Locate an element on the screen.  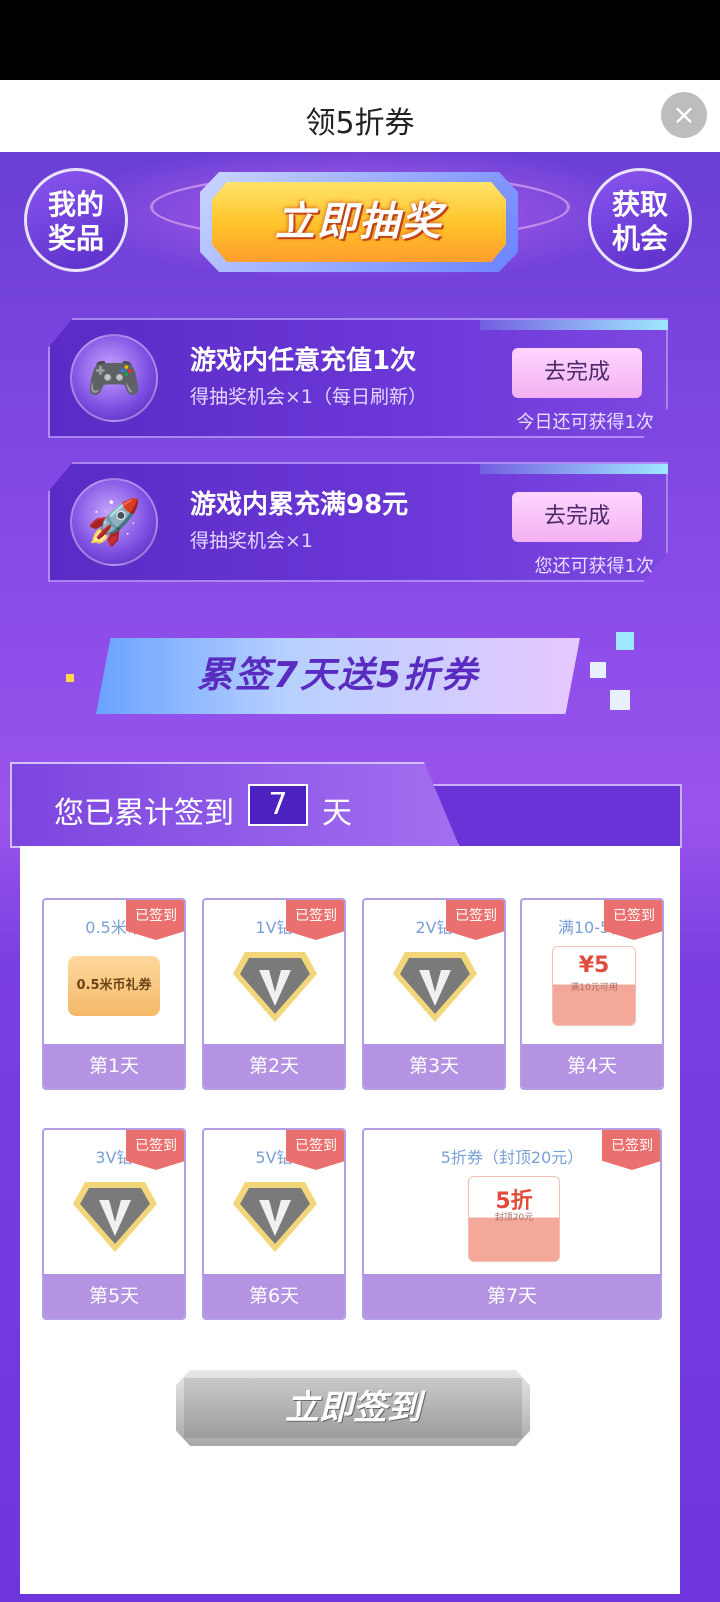
get-chance-button: 获取 机会 is located at coordinates (640, 220).